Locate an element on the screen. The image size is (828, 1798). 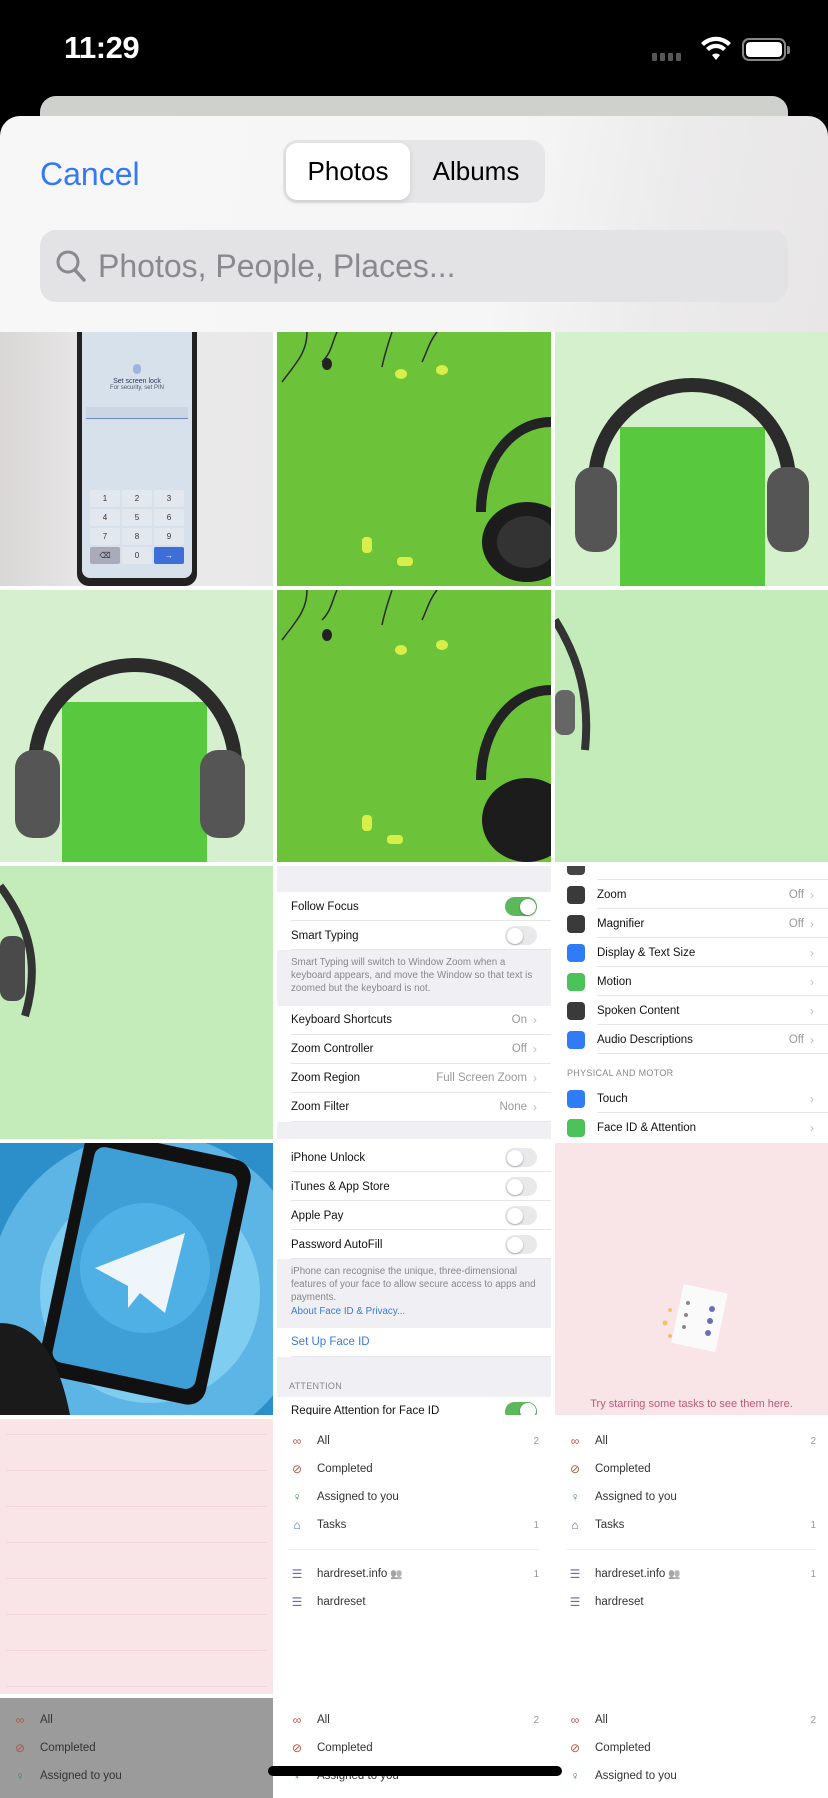
settings-row: Keyboard Shortcuts On › is located at coordinates (414, 1020).